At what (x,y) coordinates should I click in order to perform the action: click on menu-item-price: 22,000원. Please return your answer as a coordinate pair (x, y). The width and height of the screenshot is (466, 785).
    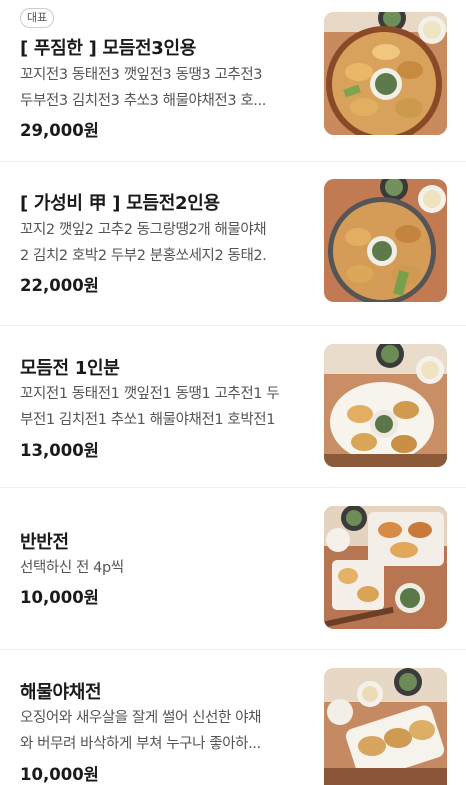
    Looking at the image, I should click on (59, 285).